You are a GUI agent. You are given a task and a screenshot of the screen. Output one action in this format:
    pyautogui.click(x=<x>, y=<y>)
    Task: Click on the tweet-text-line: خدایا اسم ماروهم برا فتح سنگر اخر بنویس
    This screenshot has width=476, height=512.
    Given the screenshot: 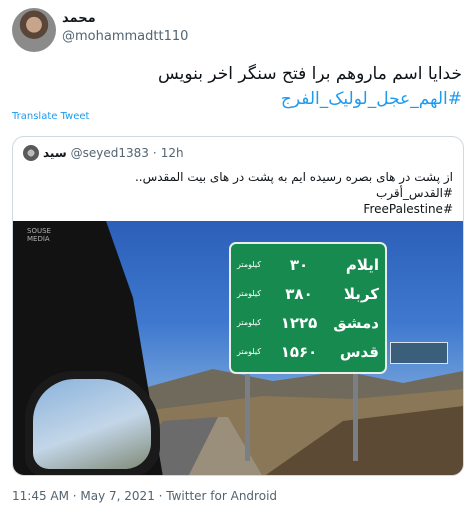 What is the action you would take?
    pyautogui.click(x=309, y=74)
    